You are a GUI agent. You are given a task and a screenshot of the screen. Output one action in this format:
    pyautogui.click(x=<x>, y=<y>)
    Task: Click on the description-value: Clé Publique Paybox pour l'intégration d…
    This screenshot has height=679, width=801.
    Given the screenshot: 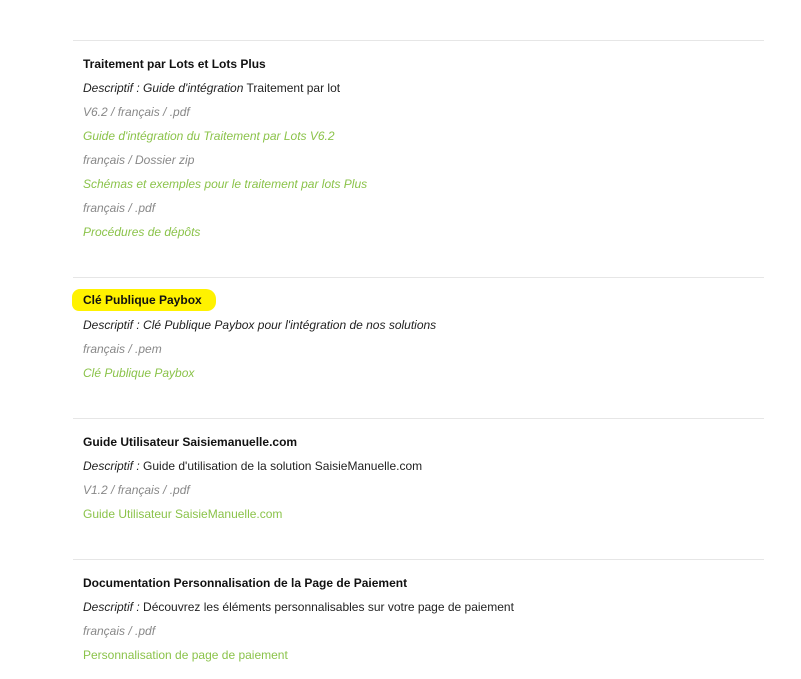 What is the action you would take?
    pyautogui.click(x=290, y=325)
    